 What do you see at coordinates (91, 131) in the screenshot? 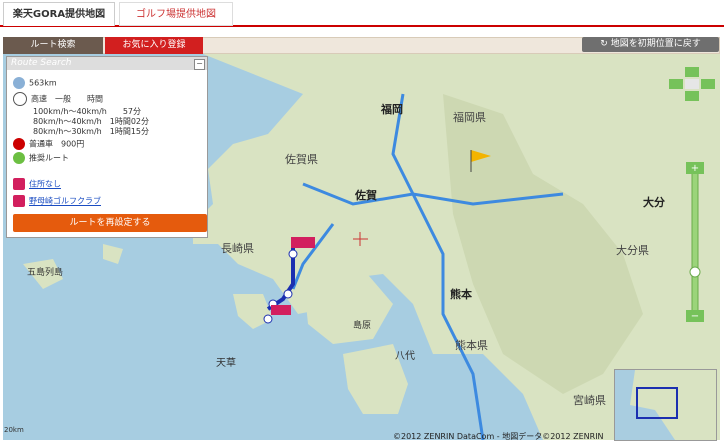
I see `speed-row: 80km/h〜30km/h 1時間15分` at bounding box center [91, 131].